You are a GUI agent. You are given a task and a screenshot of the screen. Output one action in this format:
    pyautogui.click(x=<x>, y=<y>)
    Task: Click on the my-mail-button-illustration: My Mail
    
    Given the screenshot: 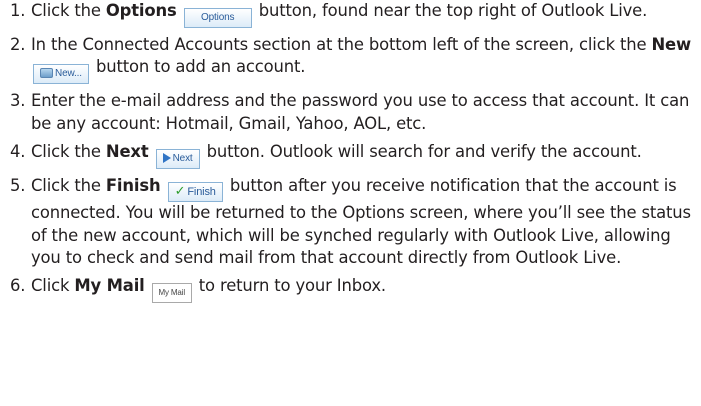 What is the action you would take?
    pyautogui.click(x=171, y=293)
    